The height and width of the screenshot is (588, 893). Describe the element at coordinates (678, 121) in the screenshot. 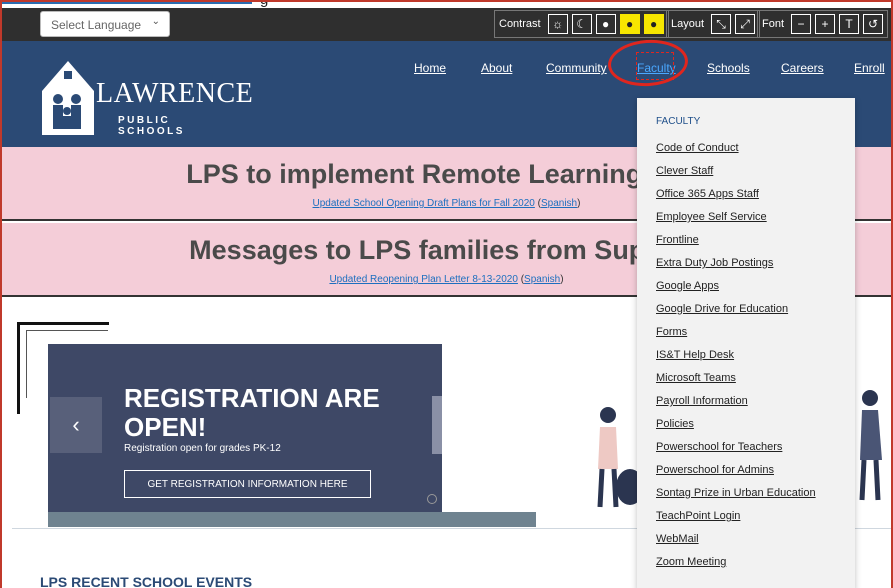

I see `menu-heading: FACULTY` at that location.